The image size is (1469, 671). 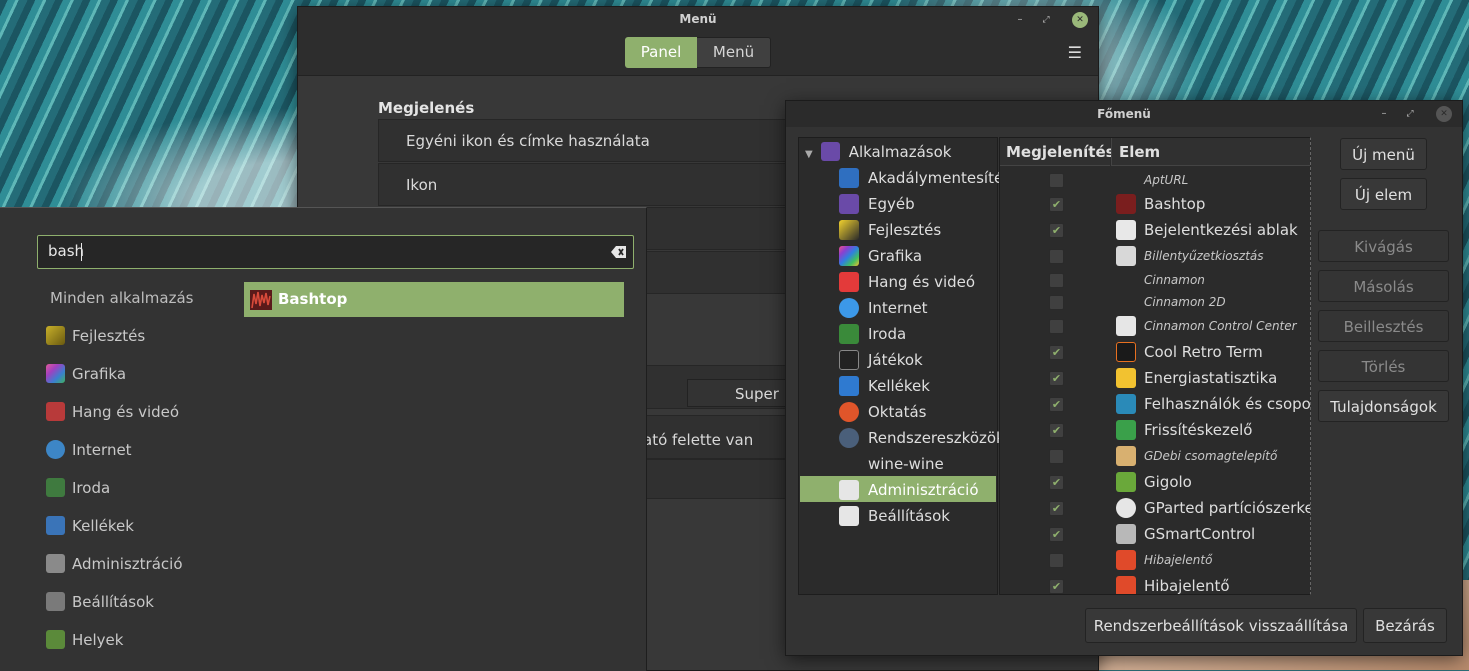 I want to click on category-adminisztracio: Adminisztráció, so click(x=114, y=564).